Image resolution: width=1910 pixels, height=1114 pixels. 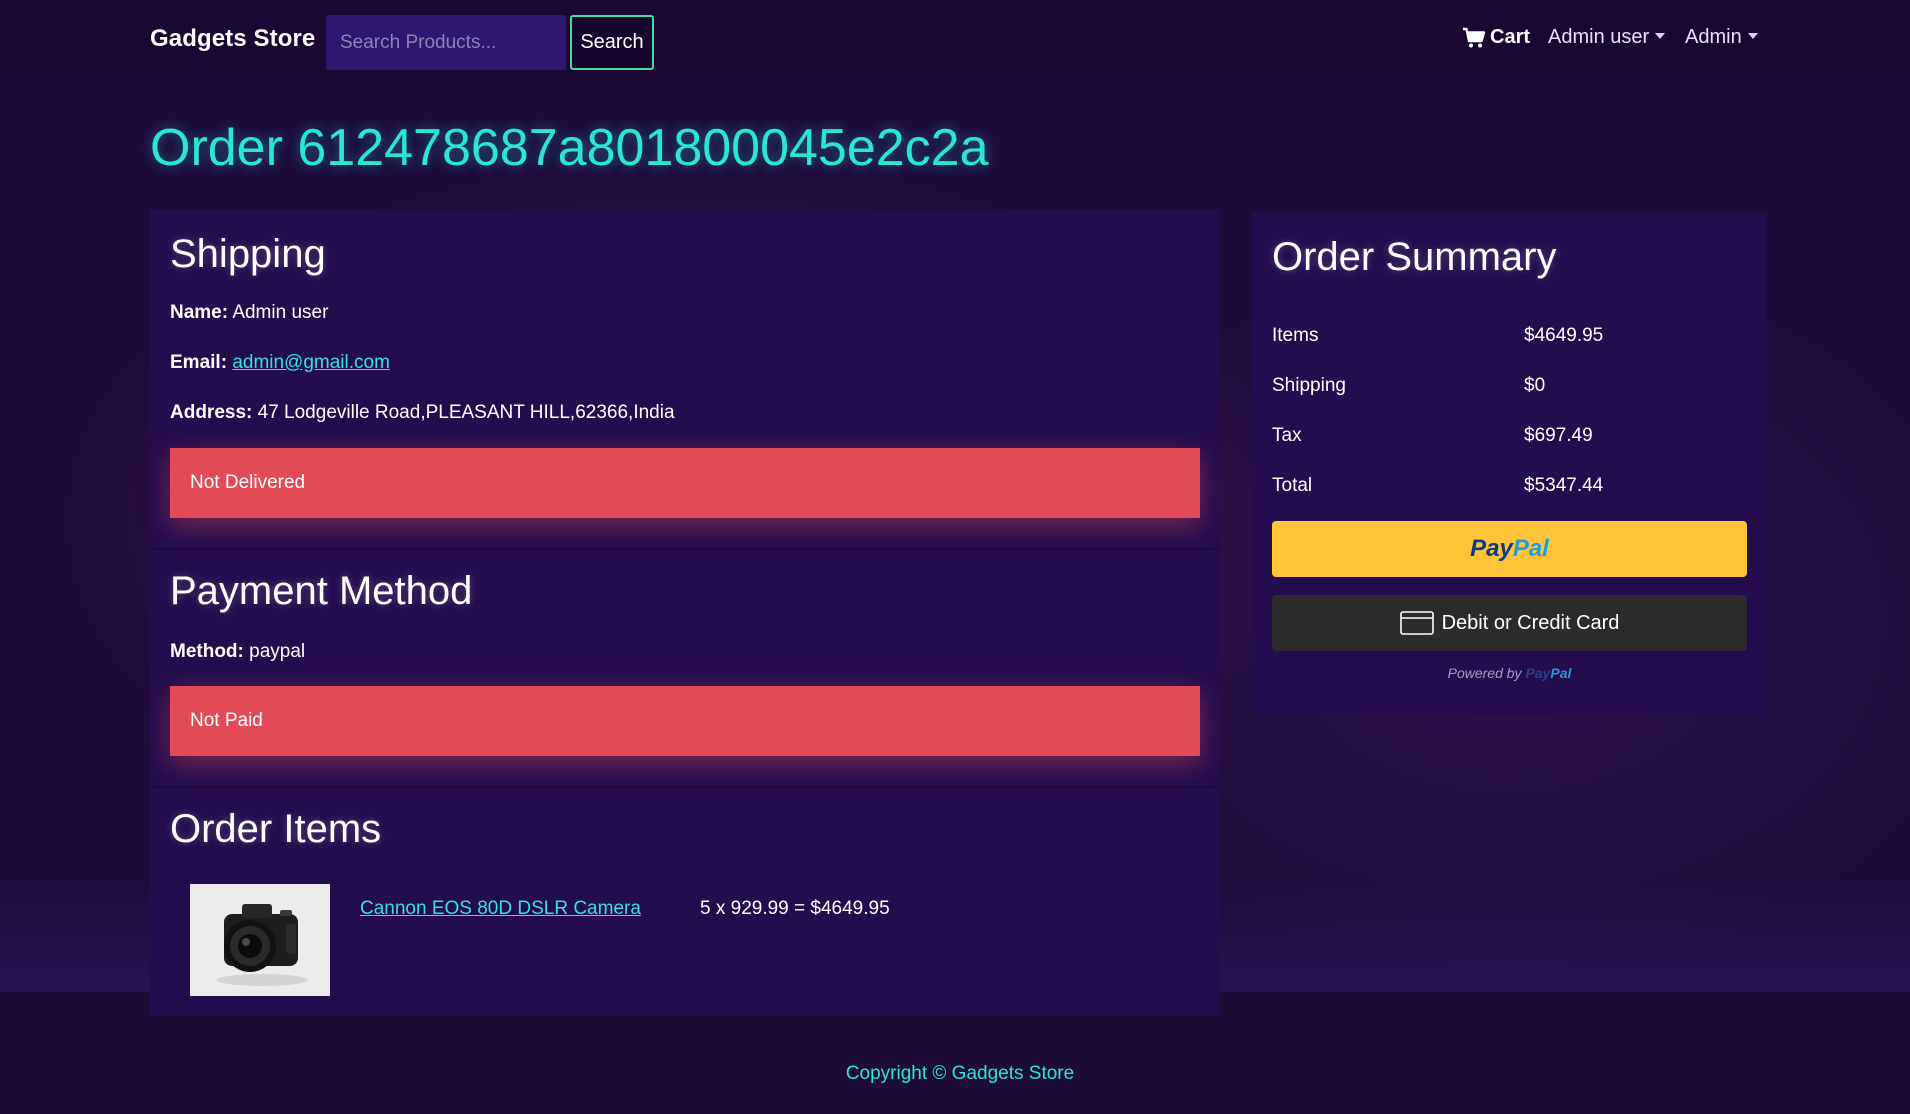 I want to click on admin-menu-label: Admin, so click(x=1713, y=37).